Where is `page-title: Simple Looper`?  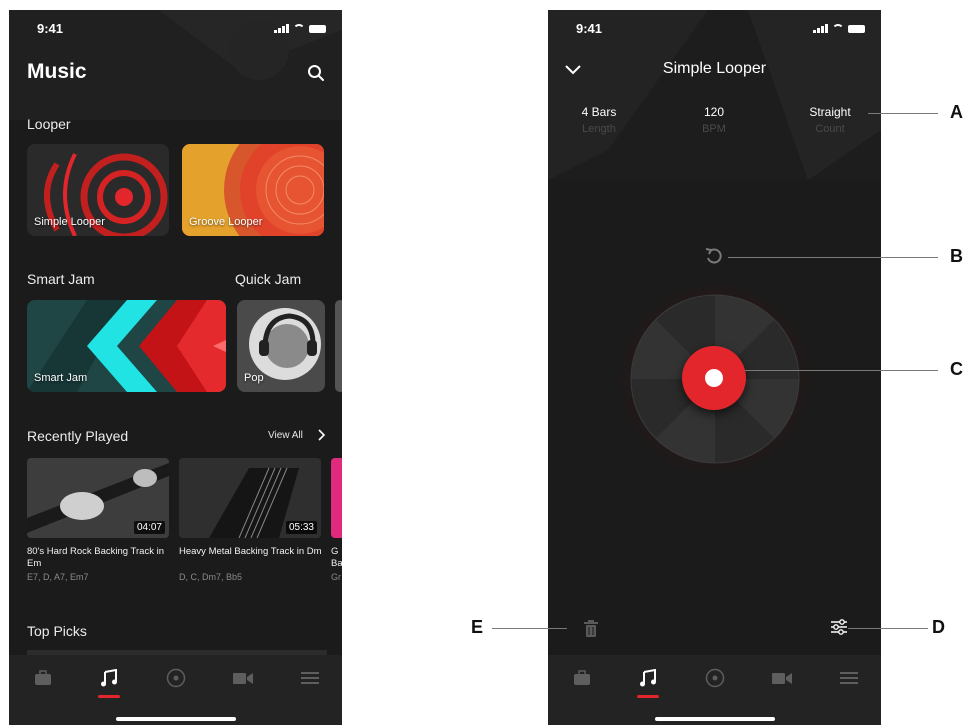
page-title: Simple Looper is located at coordinates (714, 68).